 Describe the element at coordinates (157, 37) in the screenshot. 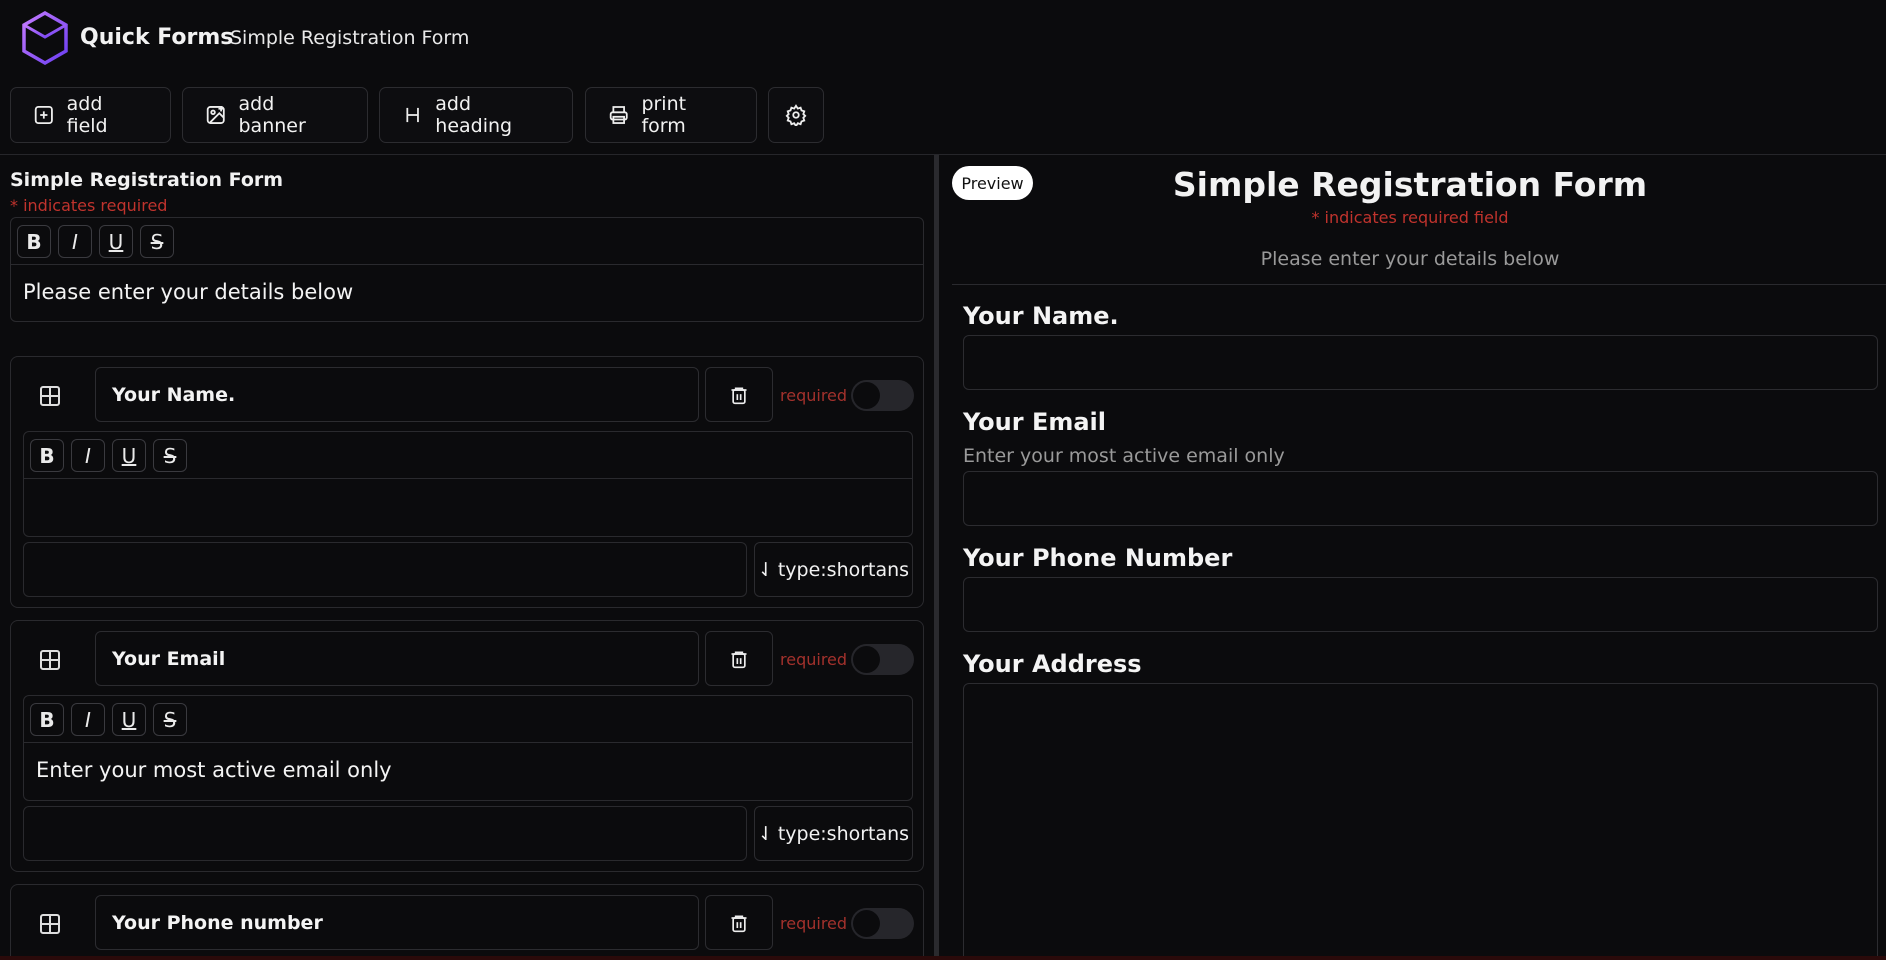

I see `app-brand: Quick Forms` at that location.